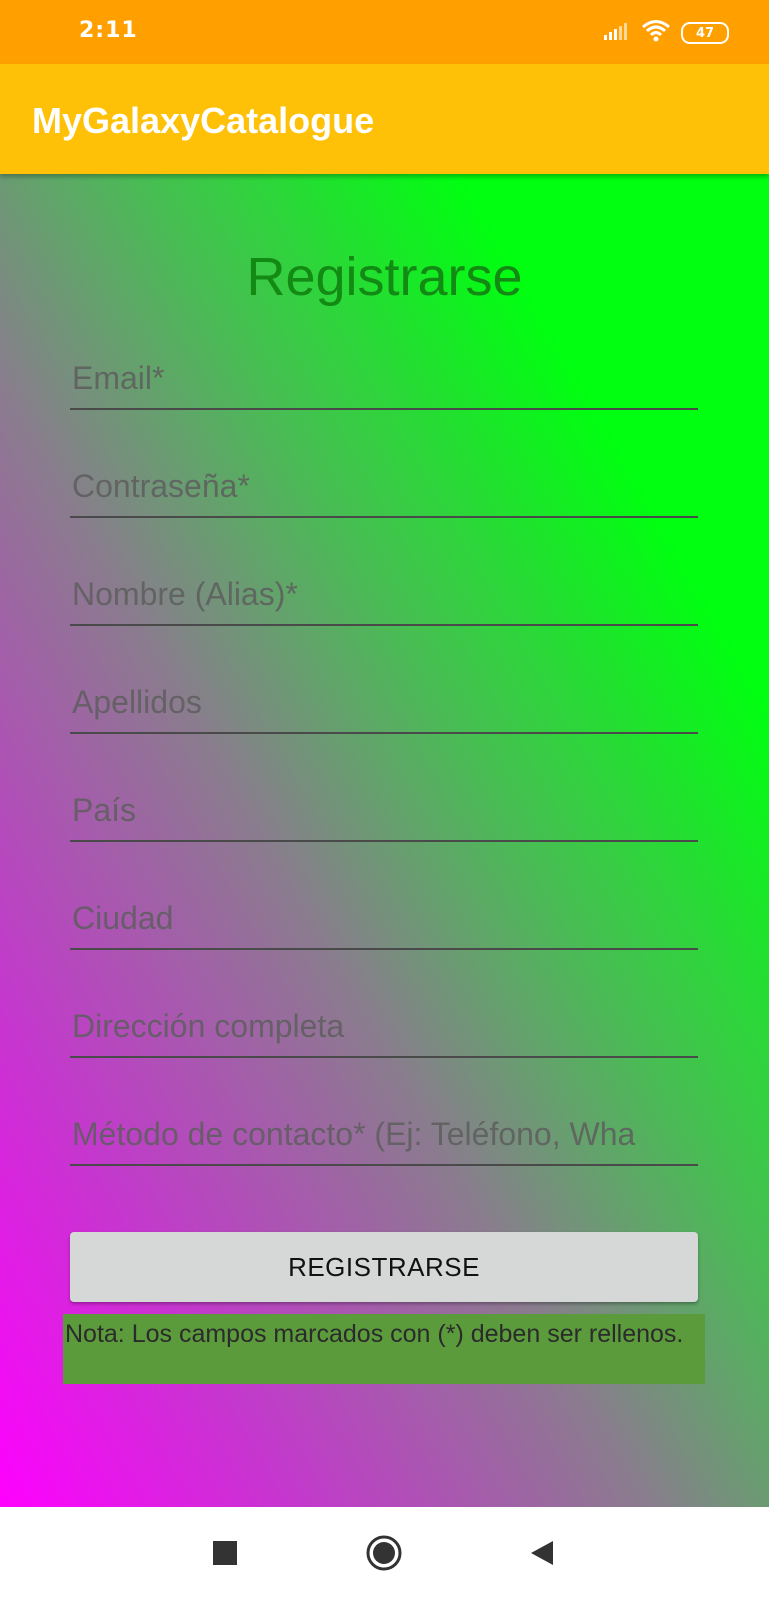  Describe the element at coordinates (384, 1030) in the screenshot. I see `address-field` at that location.